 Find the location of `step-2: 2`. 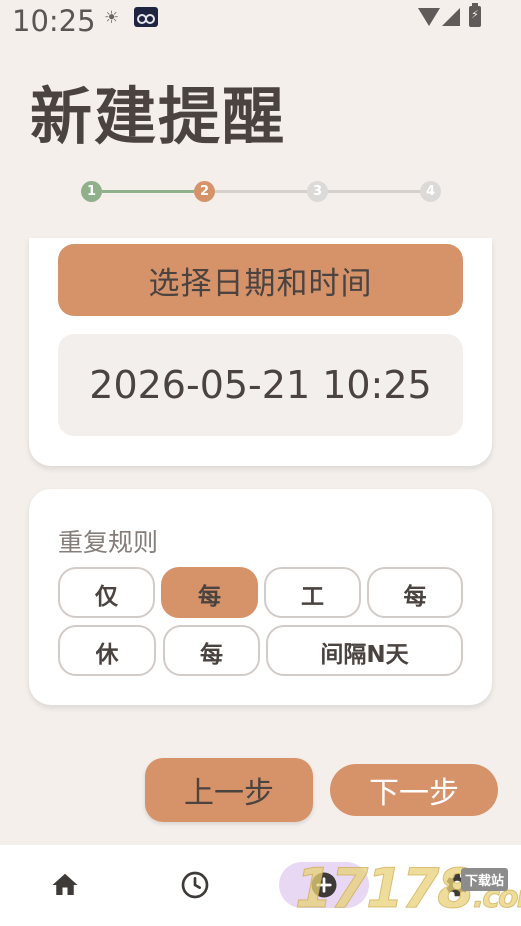

step-2: 2 is located at coordinates (204, 191).